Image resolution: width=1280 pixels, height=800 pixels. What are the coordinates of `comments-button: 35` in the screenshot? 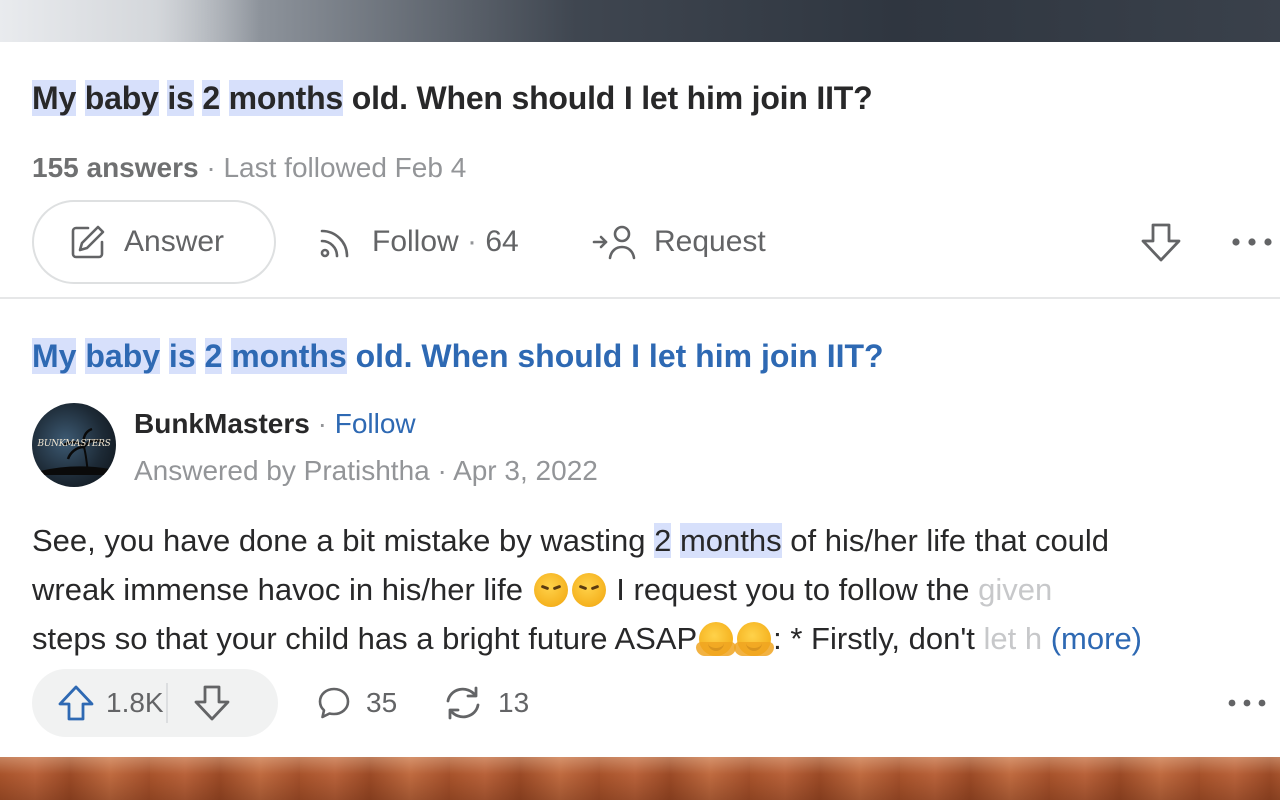 It's located at (356, 703).